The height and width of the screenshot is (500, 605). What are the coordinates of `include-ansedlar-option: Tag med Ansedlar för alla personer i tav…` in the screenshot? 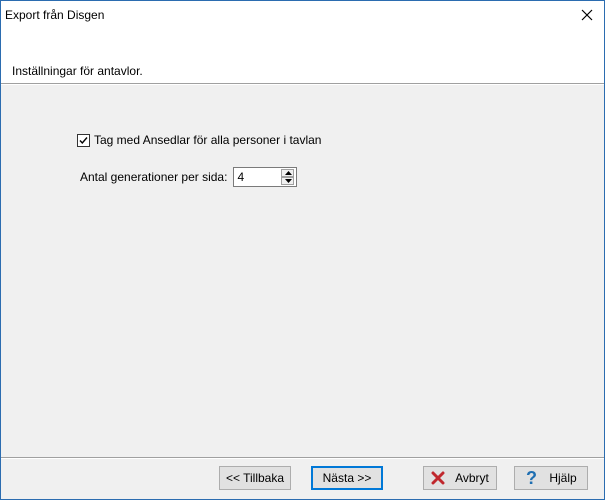 It's located at (199, 140).